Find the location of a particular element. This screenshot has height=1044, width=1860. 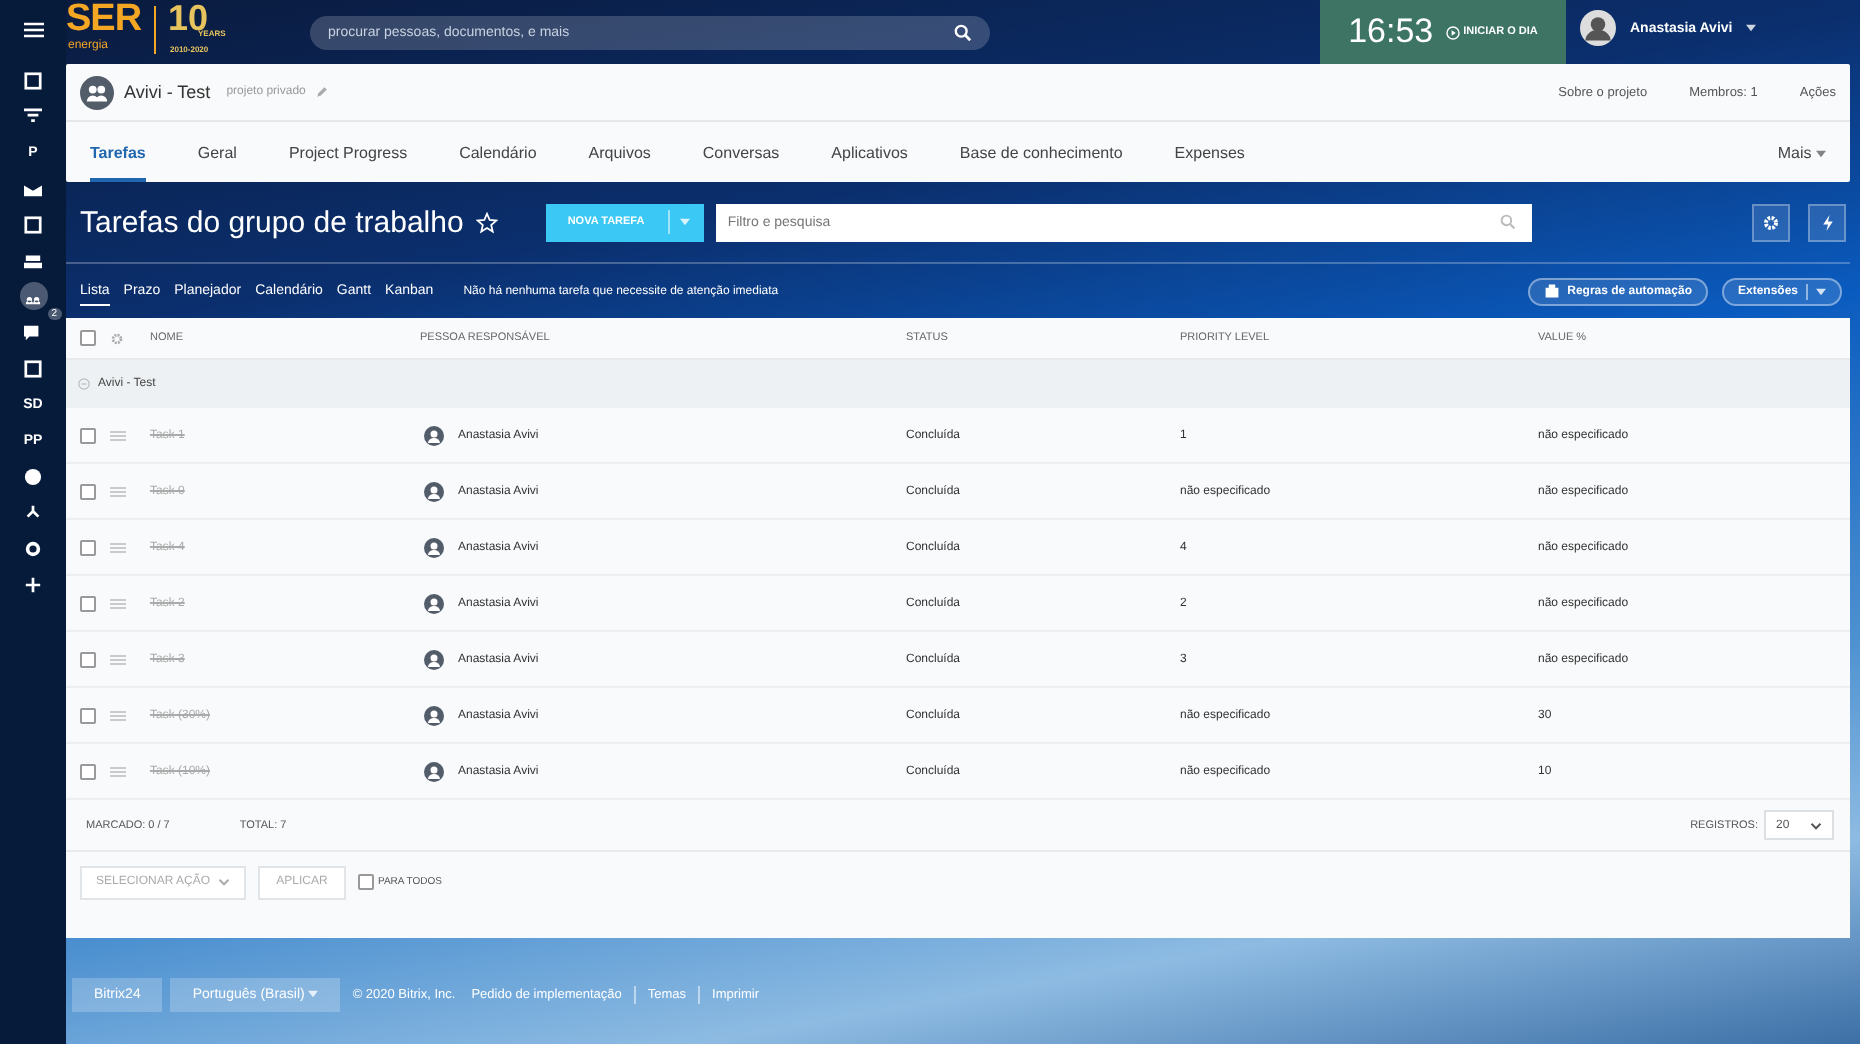

window-icon is located at coordinates (33, 80).